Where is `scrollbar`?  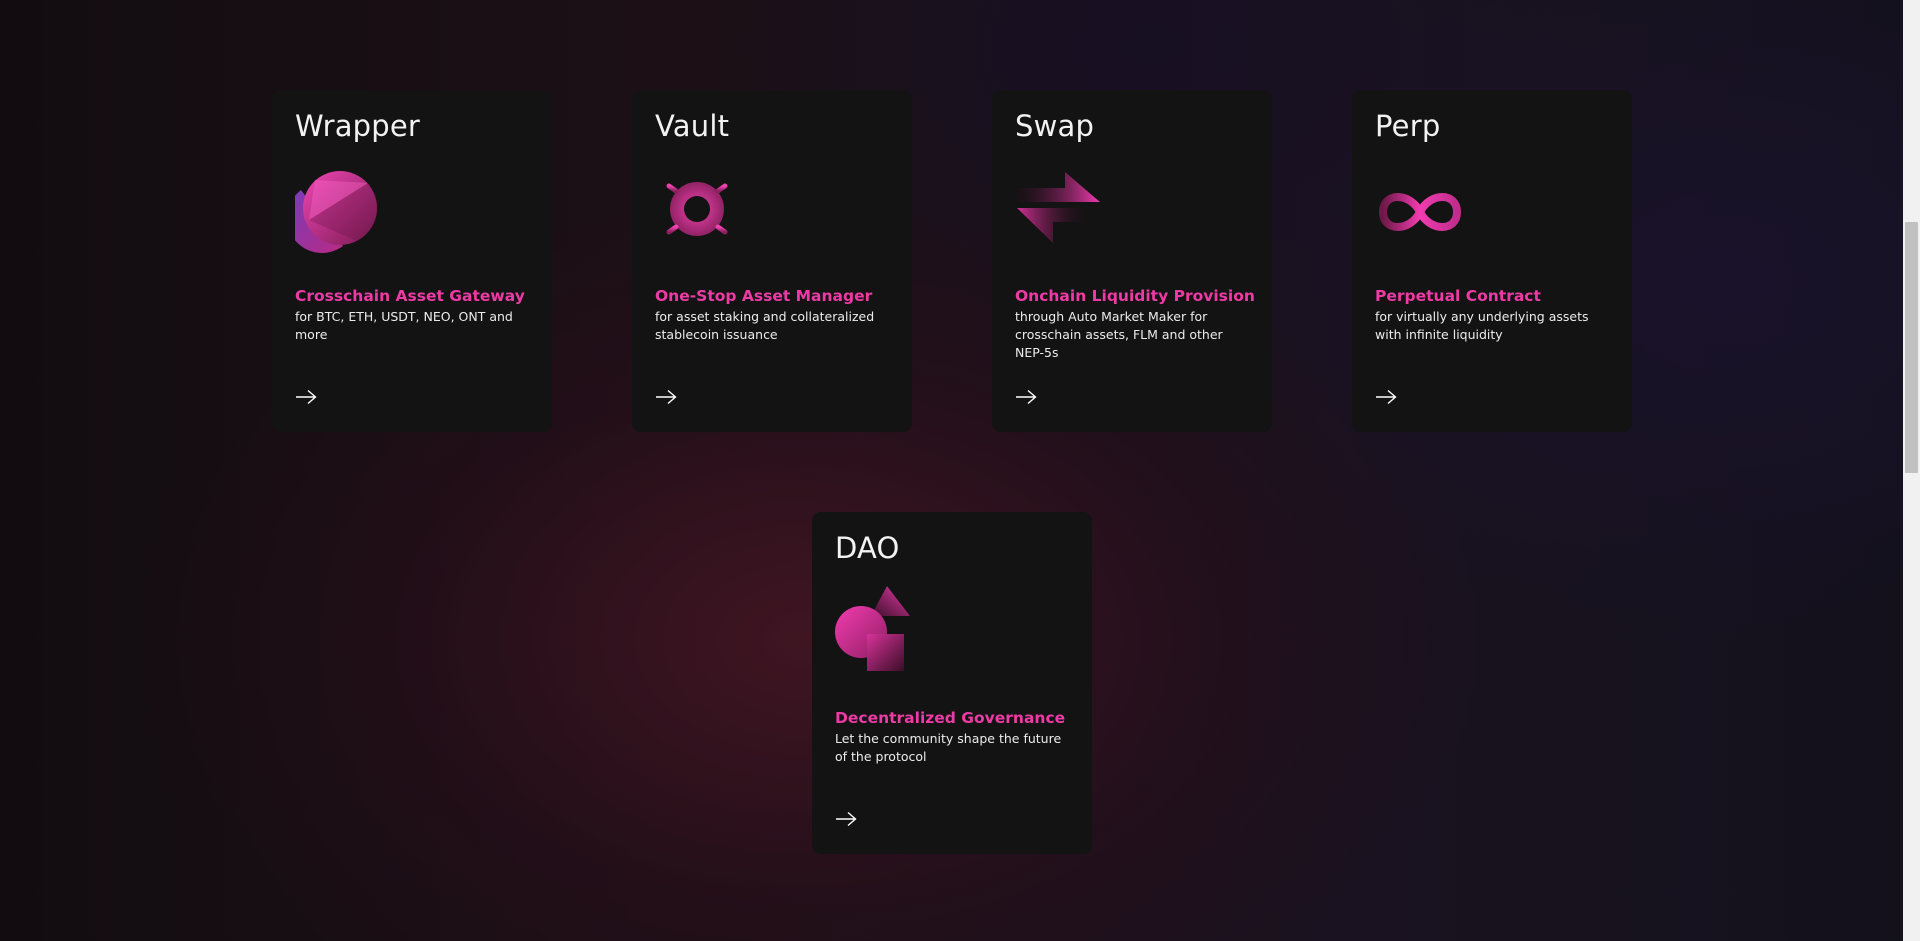 scrollbar is located at coordinates (1911, 470).